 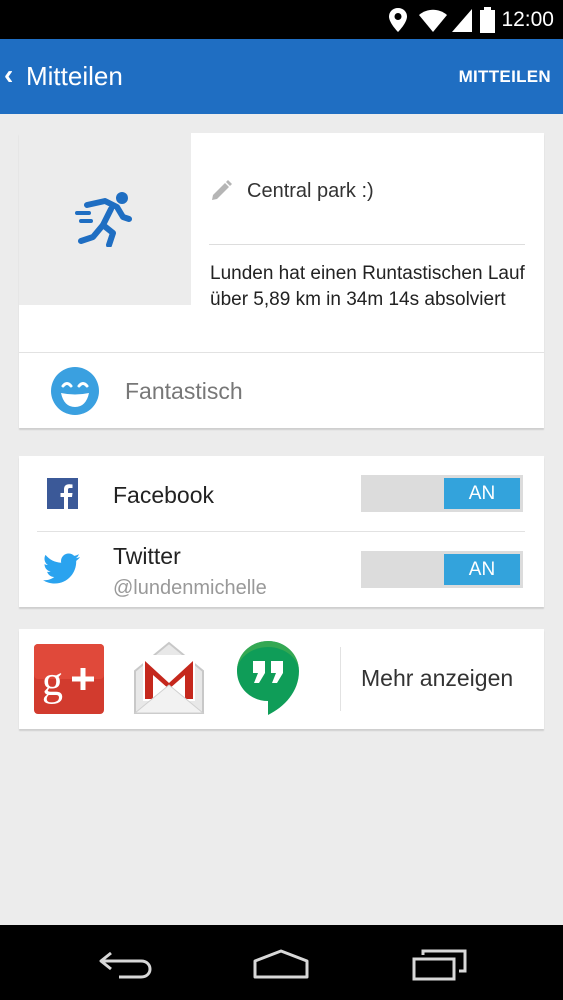 I want to click on status-time: 12:00, so click(x=527, y=19).